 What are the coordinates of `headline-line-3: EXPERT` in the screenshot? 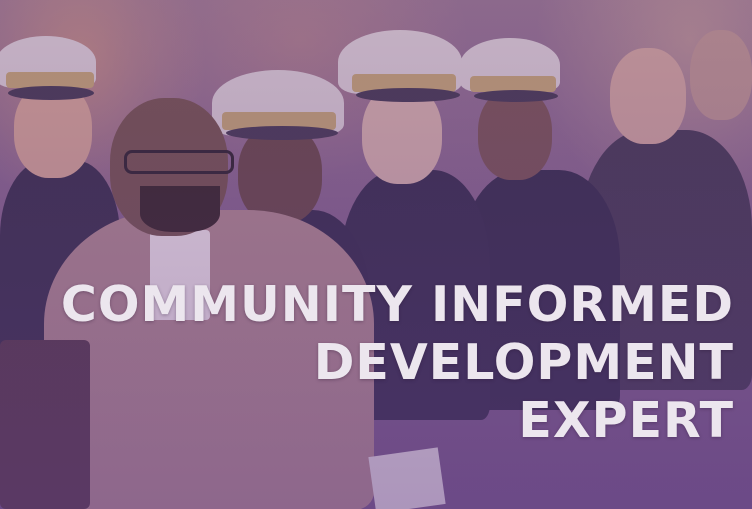 It's located at (626, 420).